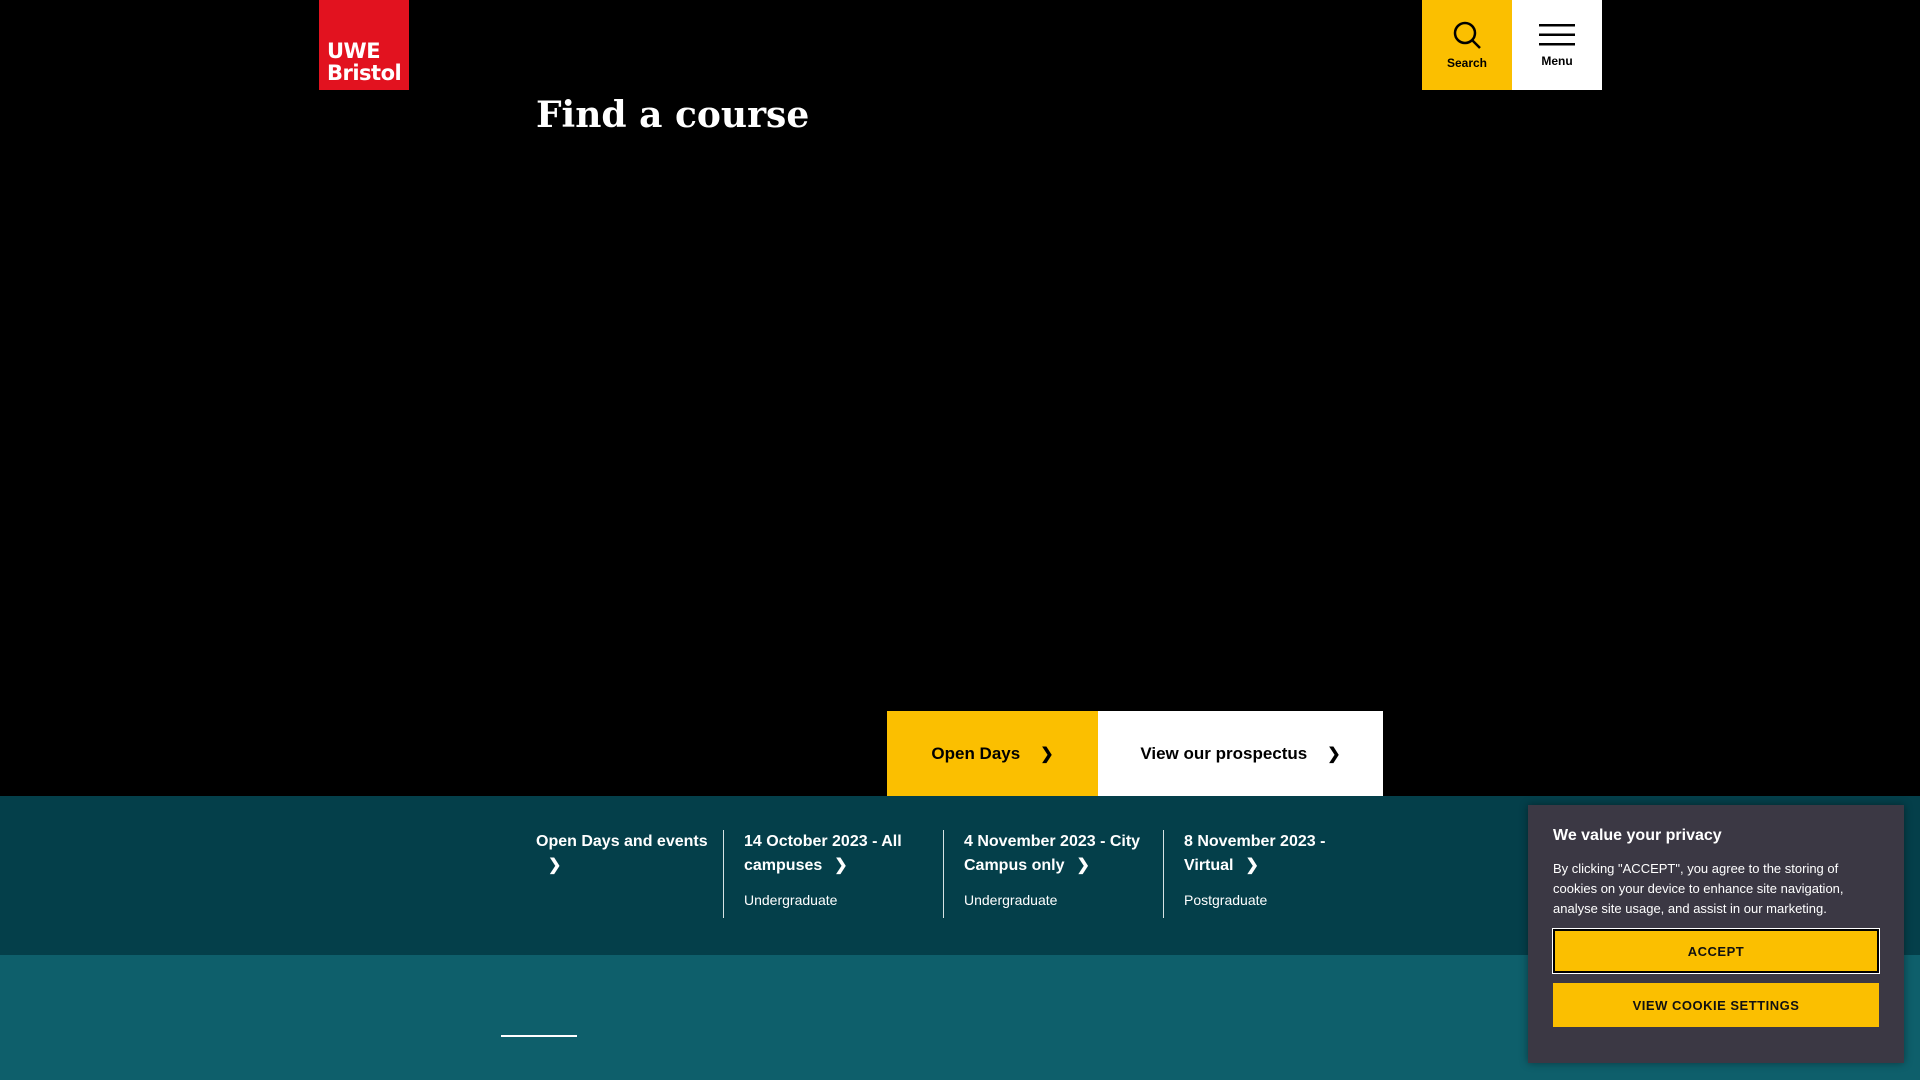 This screenshot has height=1080, width=1920. I want to click on search-button: Search, so click(1467, 45).